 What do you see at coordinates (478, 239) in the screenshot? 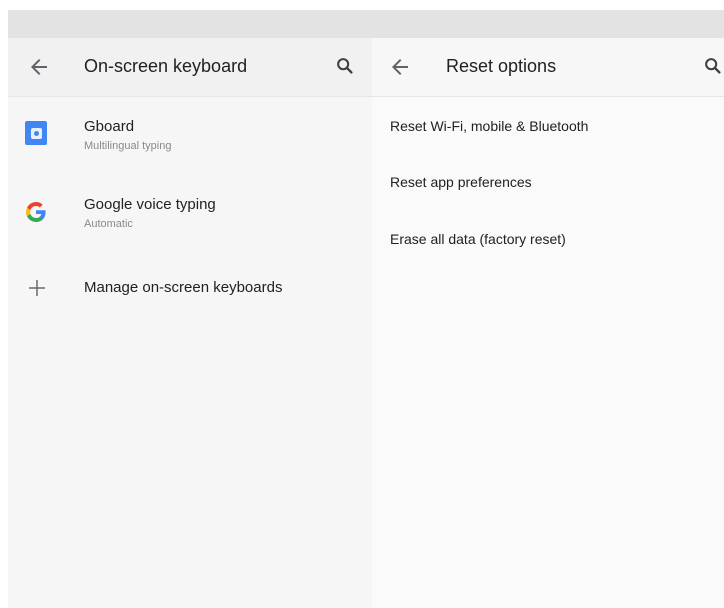
I see `erase-all-data: Erase all data (factory reset)` at bounding box center [478, 239].